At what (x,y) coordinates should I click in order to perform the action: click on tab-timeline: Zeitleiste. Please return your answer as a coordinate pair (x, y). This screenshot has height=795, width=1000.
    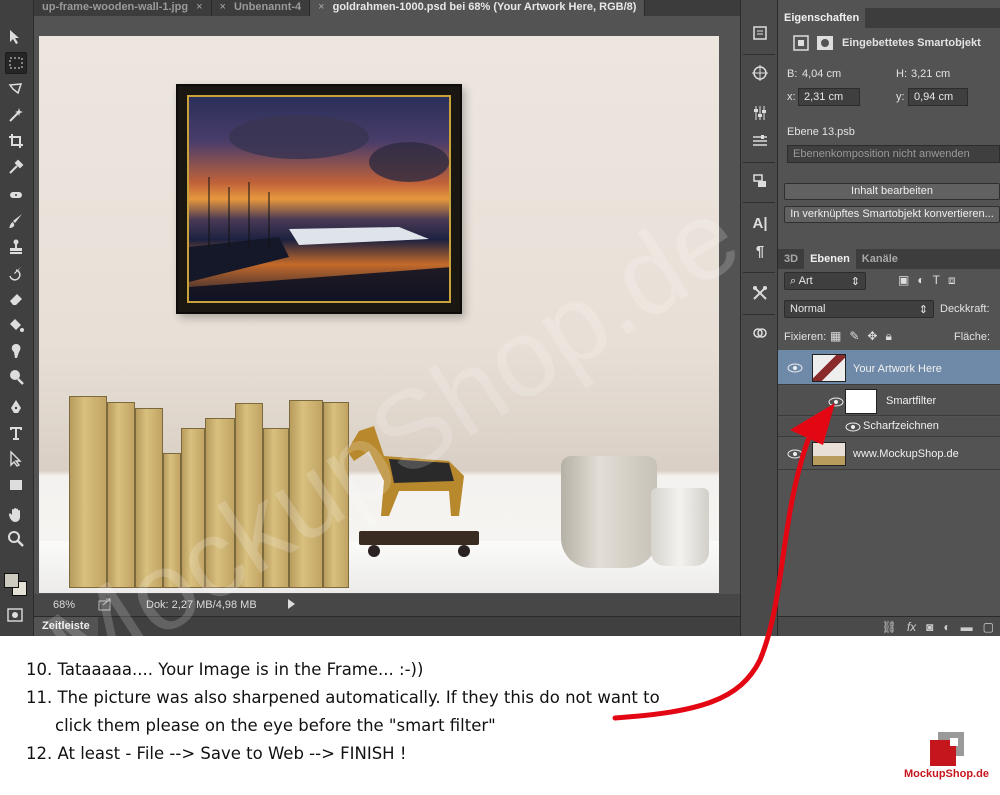
    Looking at the image, I should click on (66, 626).